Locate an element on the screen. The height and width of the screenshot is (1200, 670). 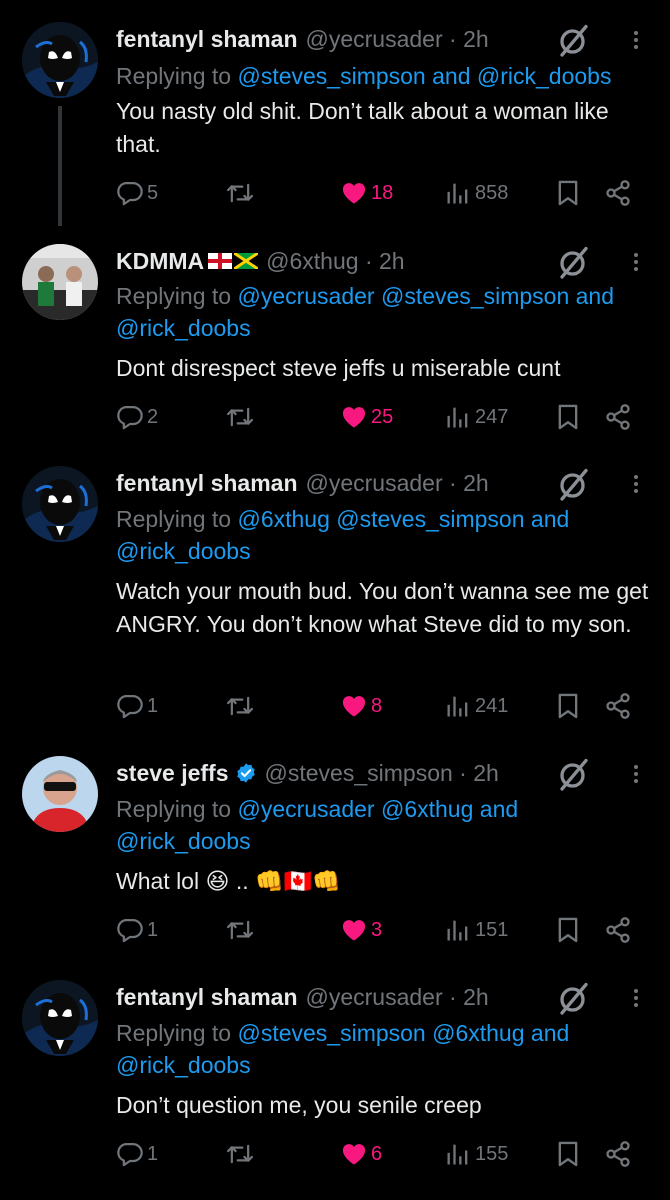
like-count: 8 is located at coordinates (377, 705).